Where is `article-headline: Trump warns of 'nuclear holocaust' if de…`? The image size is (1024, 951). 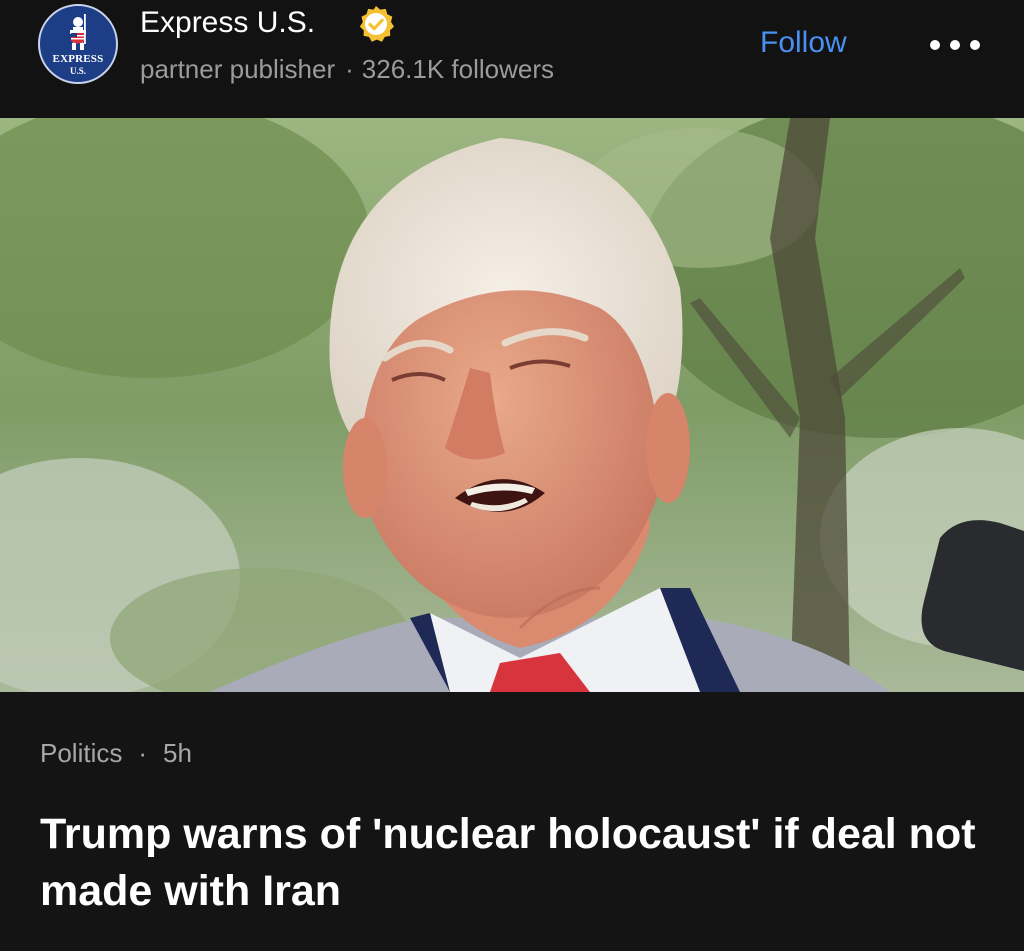 article-headline: Trump warns of 'nuclear holocaust' if de… is located at coordinates (515, 863).